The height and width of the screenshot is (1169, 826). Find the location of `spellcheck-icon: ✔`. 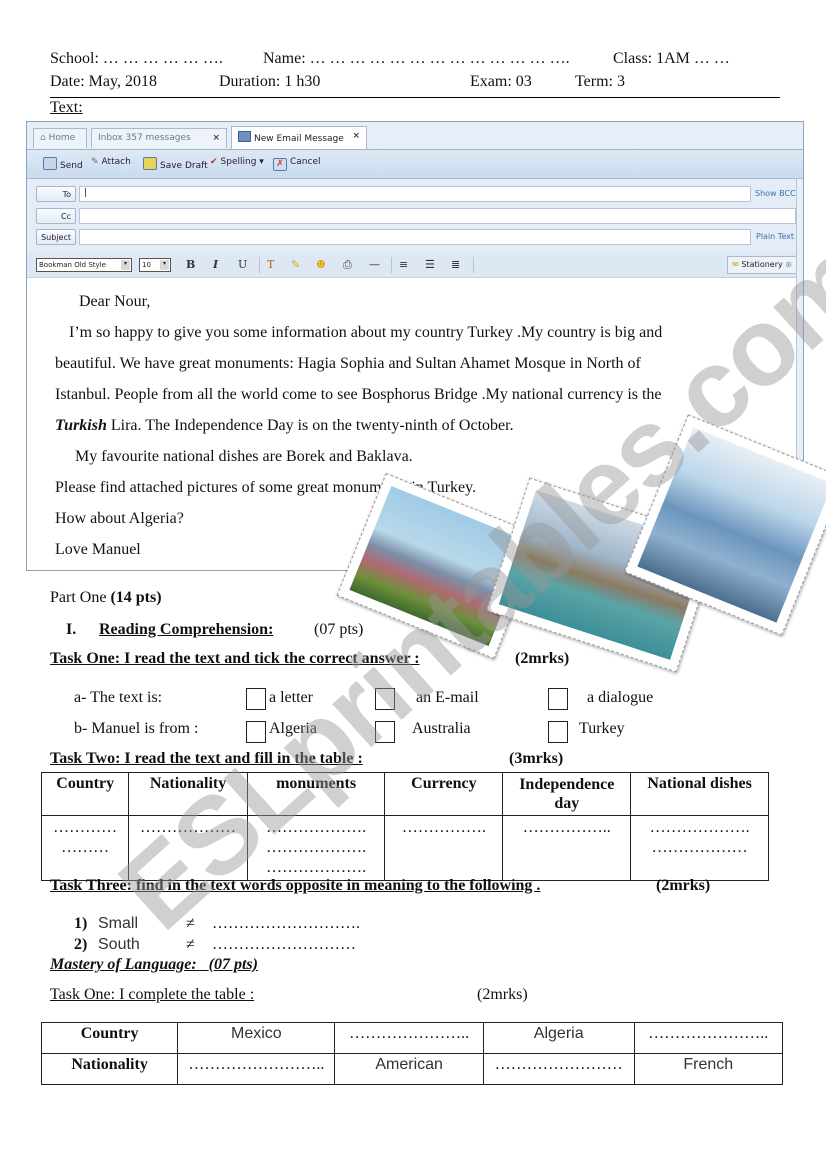

spellcheck-icon: ✔ is located at coordinates (214, 162).